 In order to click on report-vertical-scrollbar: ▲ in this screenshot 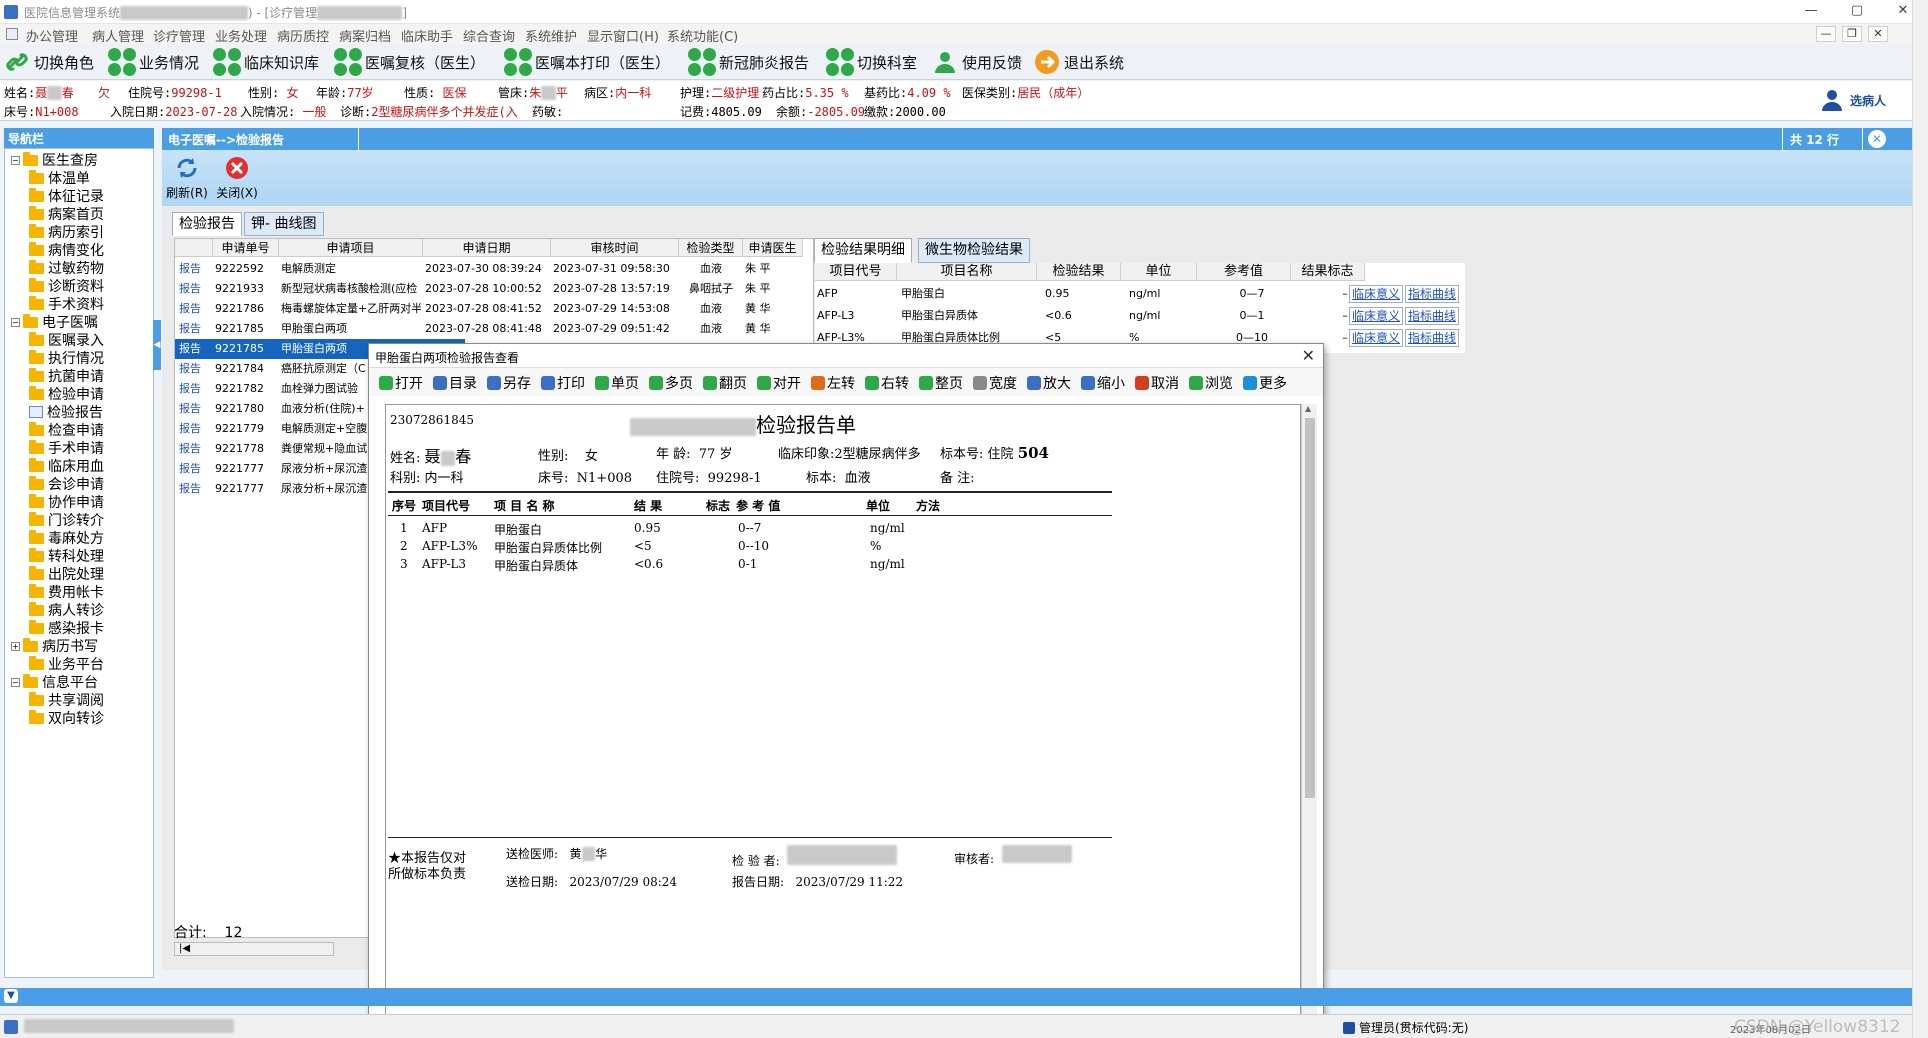, I will do `click(1309, 721)`.